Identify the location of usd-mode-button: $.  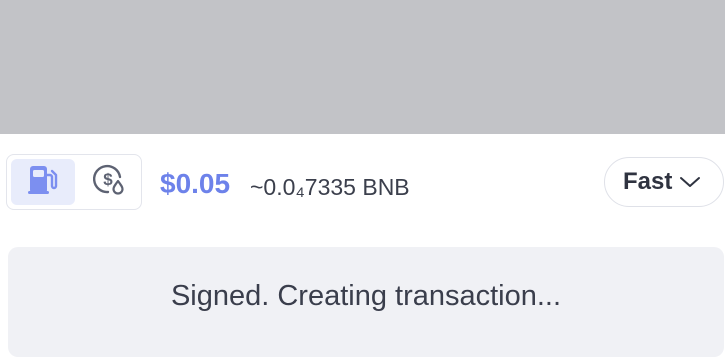
(109, 182).